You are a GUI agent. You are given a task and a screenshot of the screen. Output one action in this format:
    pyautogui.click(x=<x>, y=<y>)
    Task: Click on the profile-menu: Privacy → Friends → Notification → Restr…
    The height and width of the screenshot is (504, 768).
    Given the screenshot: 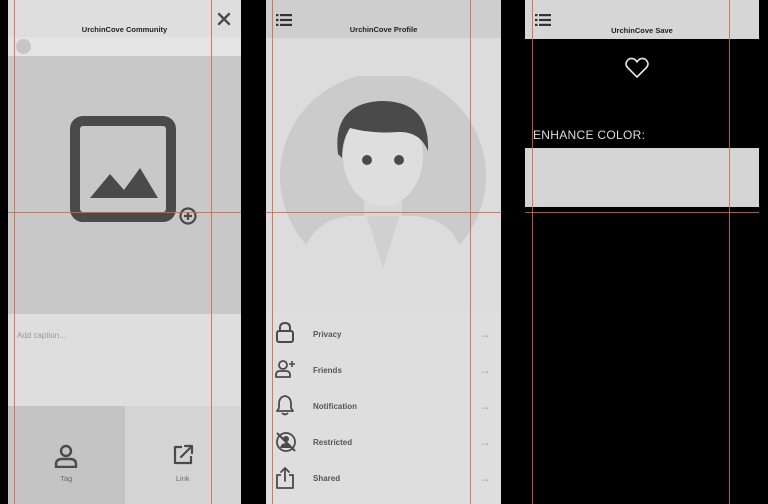 What is the action you would take?
    pyautogui.click(x=383, y=406)
    